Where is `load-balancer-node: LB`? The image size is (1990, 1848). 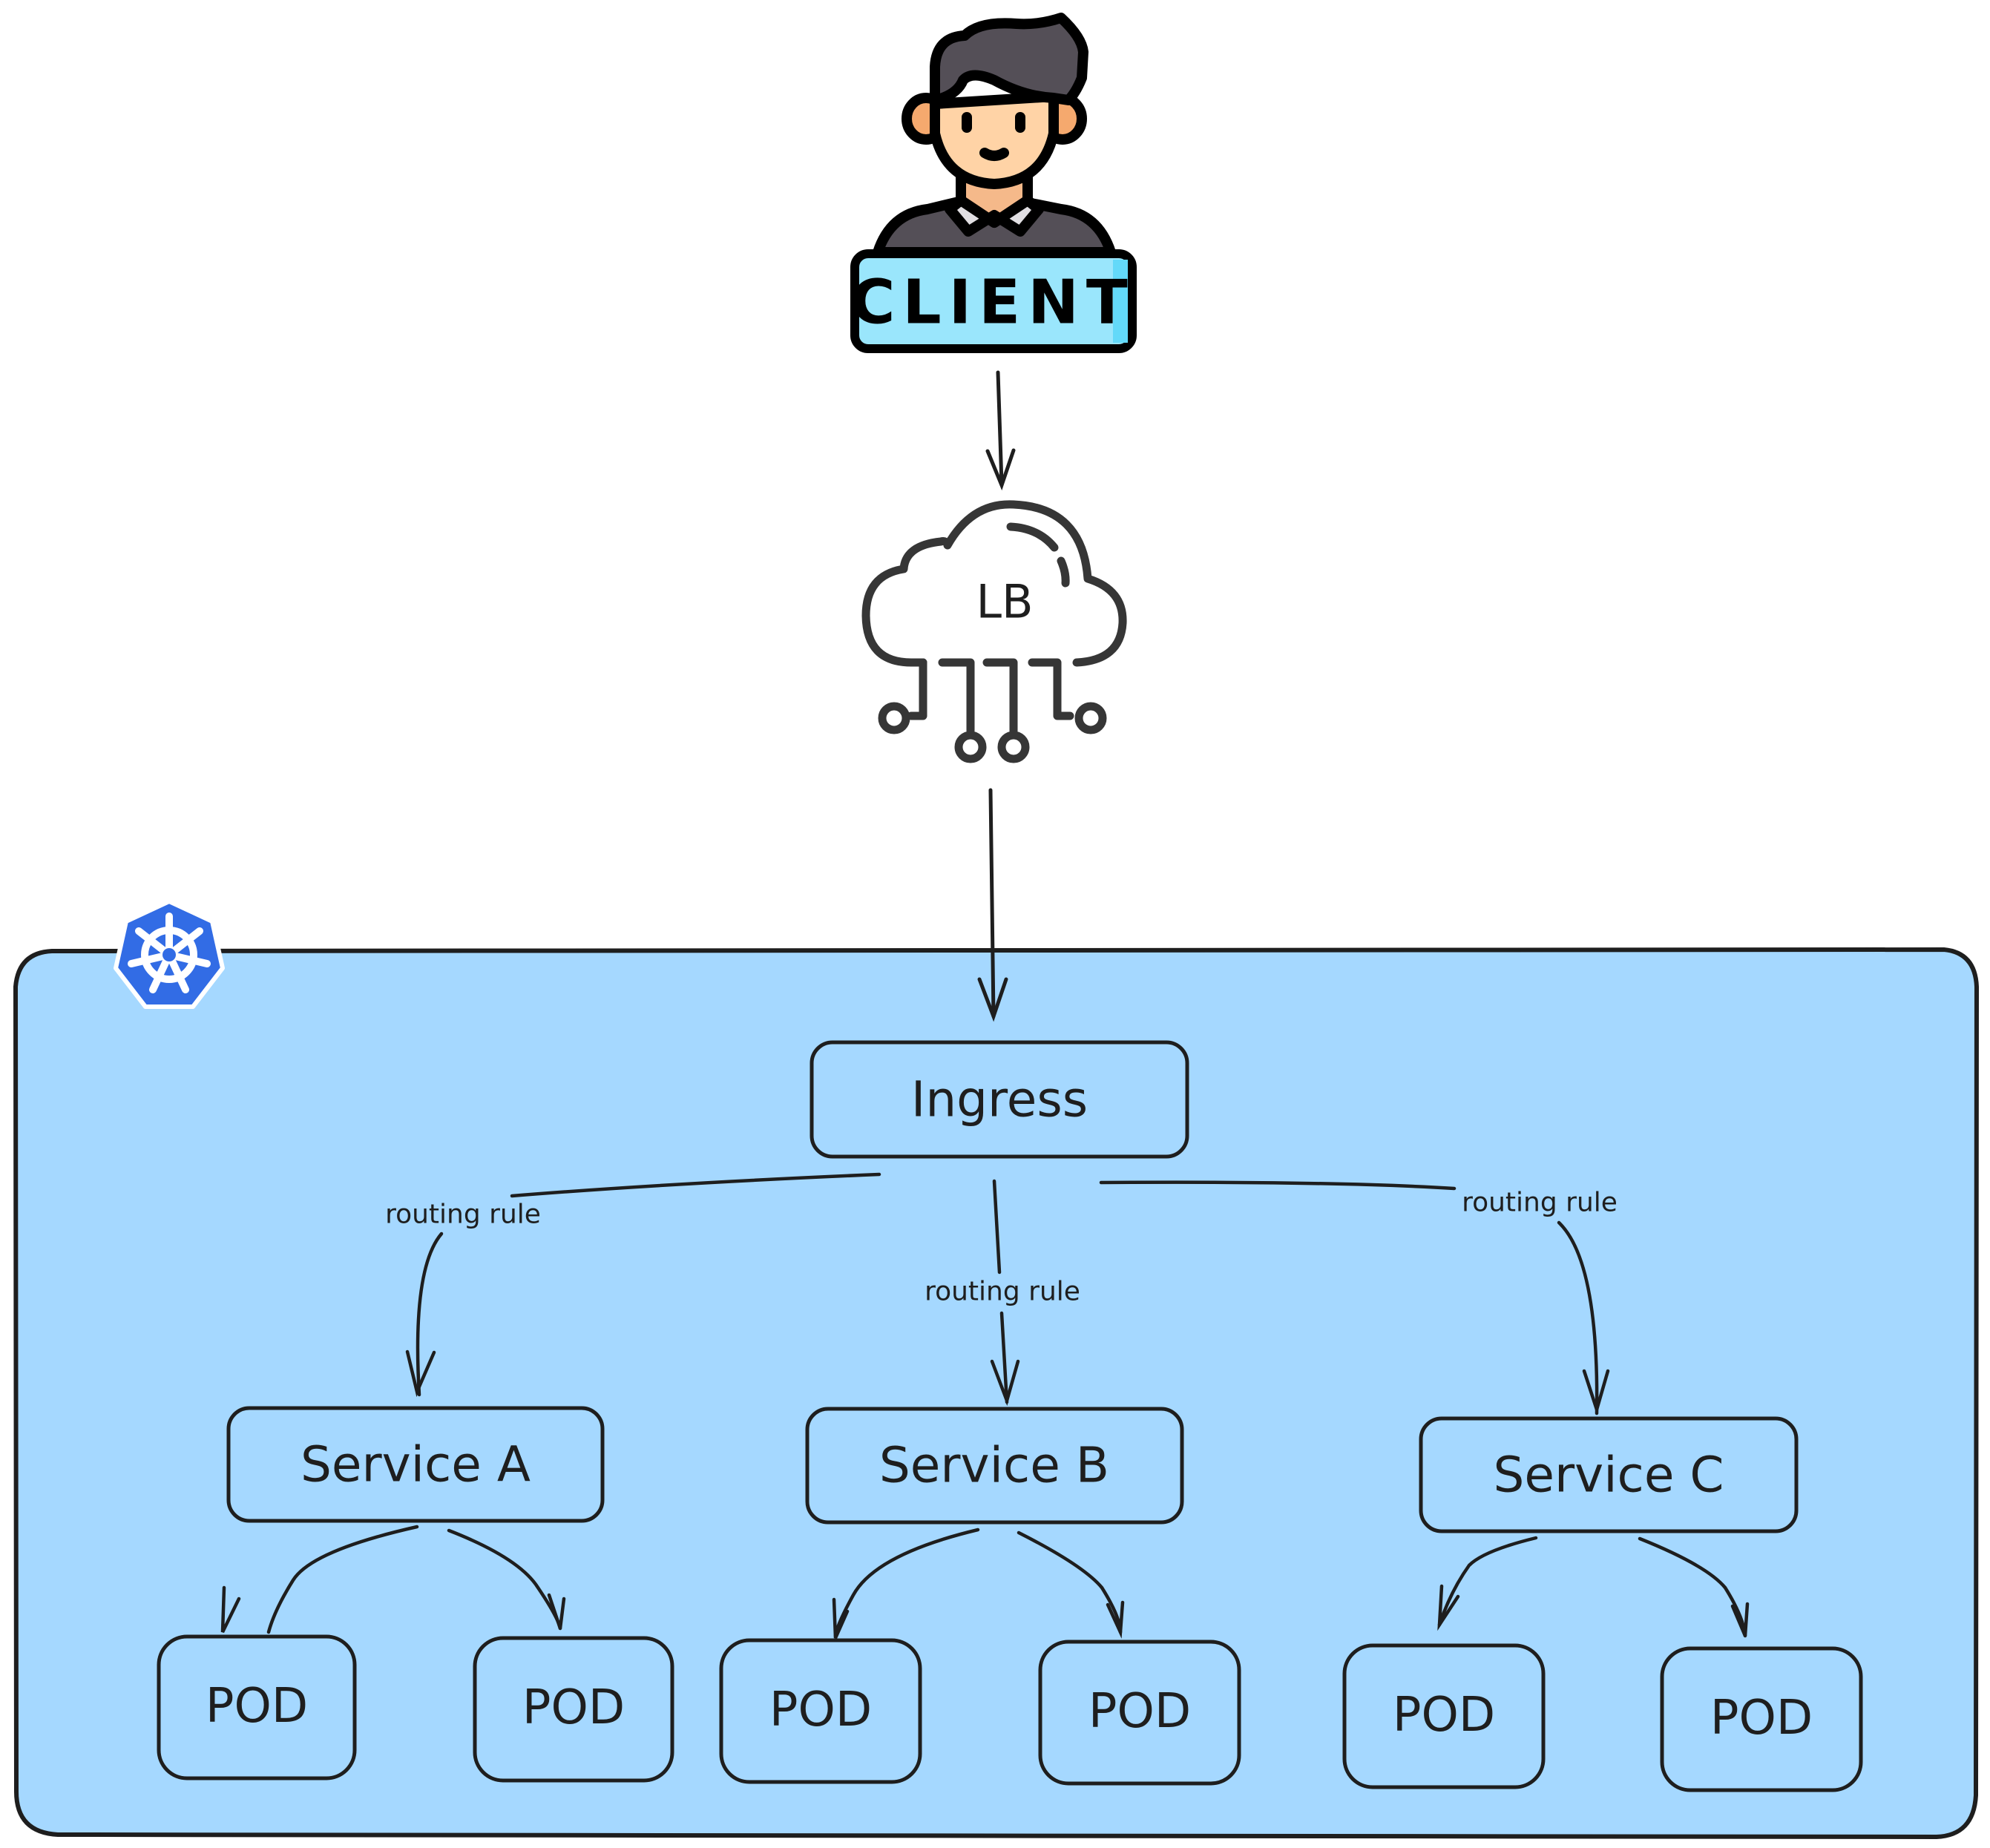
load-balancer-node: LB is located at coordinates (994, 631).